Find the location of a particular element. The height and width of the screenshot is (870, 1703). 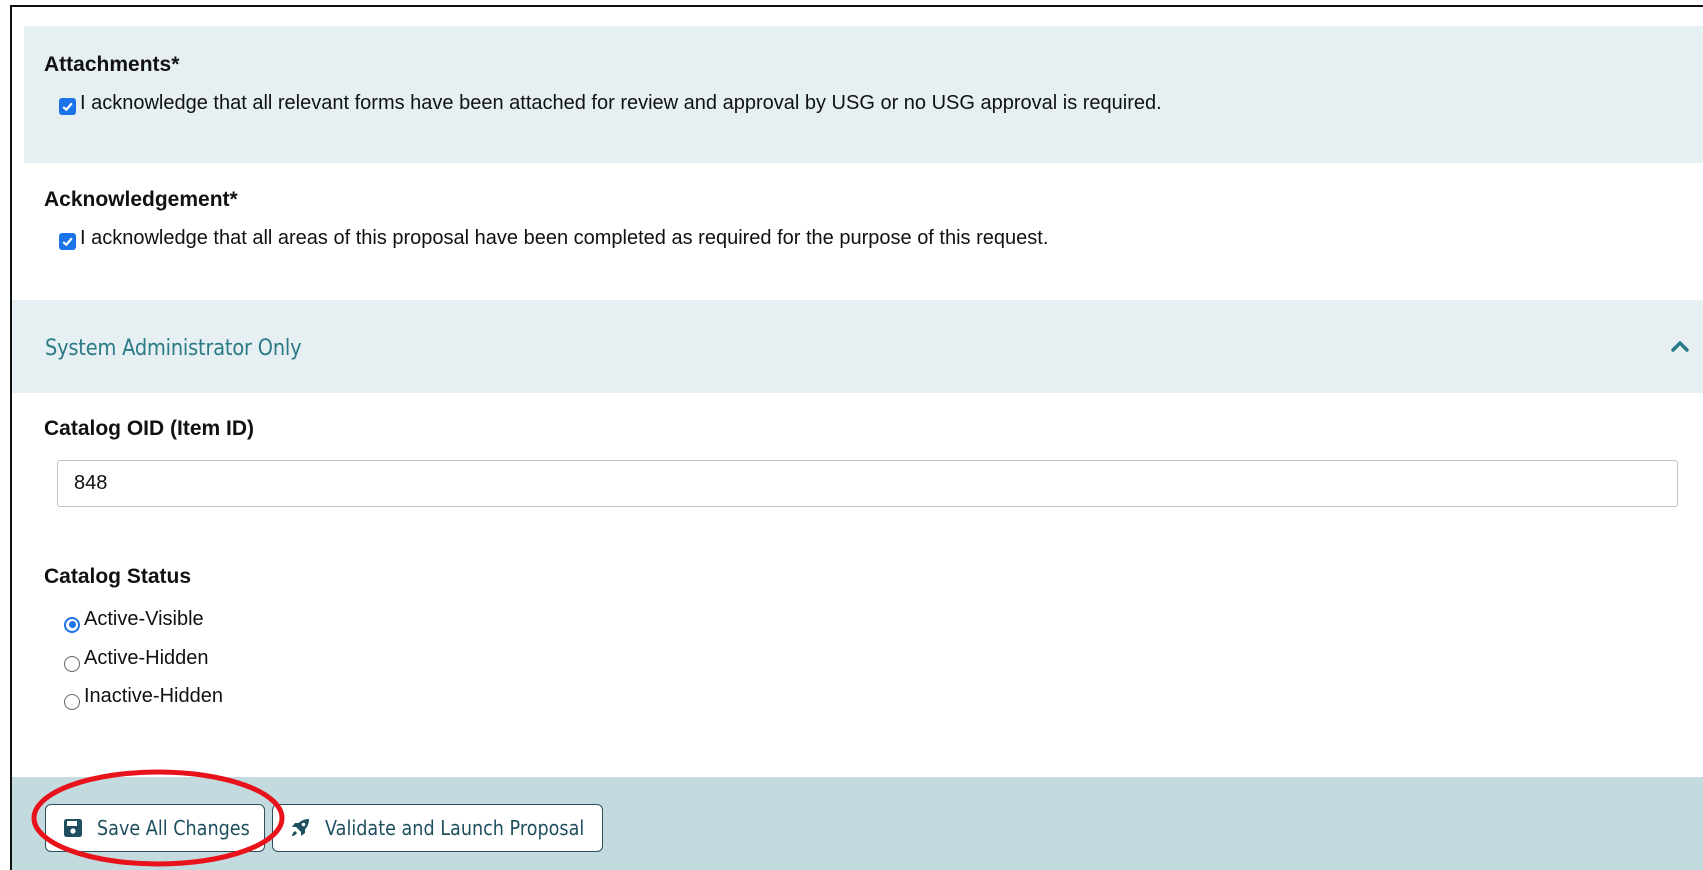

radio-option-inactive-hidden: Inactive-Hidden is located at coordinates (143, 697).